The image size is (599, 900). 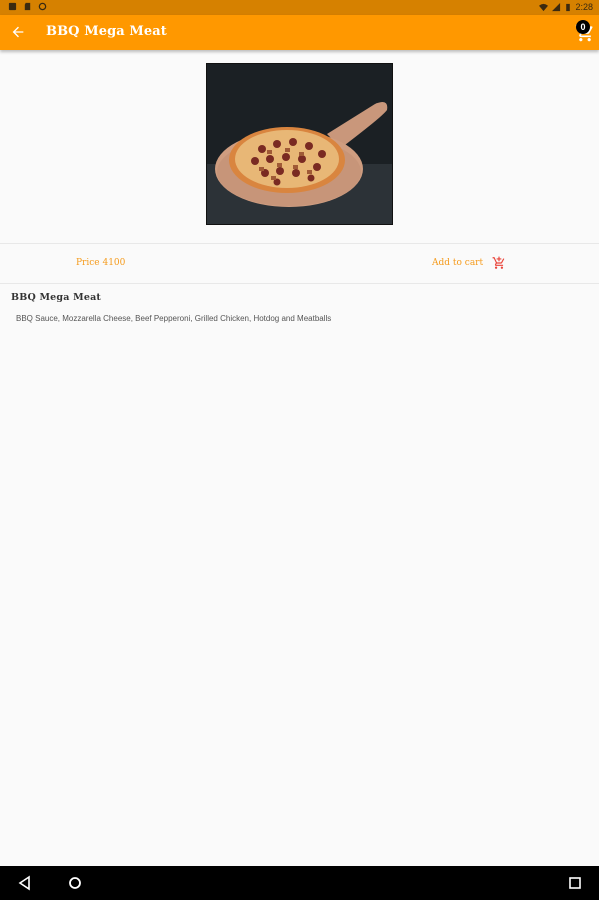 What do you see at coordinates (458, 263) in the screenshot?
I see `add-to-cart-label: Add to cart` at bounding box center [458, 263].